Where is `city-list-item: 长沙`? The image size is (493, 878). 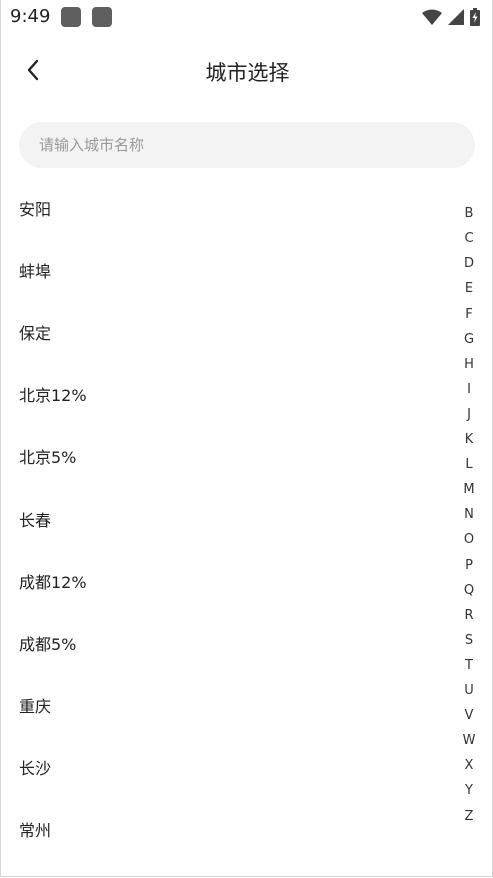 city-list-item: 长沙 is located at coordinates (219, 769).